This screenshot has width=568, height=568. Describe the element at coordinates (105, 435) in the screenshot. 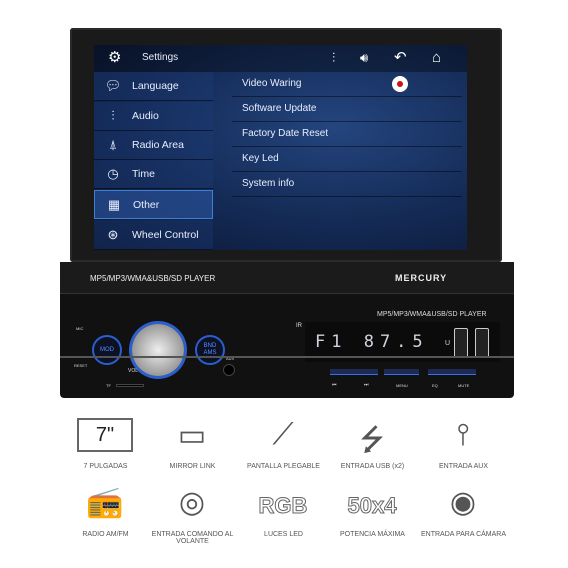

I see `screen-7-icon: 7"` at that location.